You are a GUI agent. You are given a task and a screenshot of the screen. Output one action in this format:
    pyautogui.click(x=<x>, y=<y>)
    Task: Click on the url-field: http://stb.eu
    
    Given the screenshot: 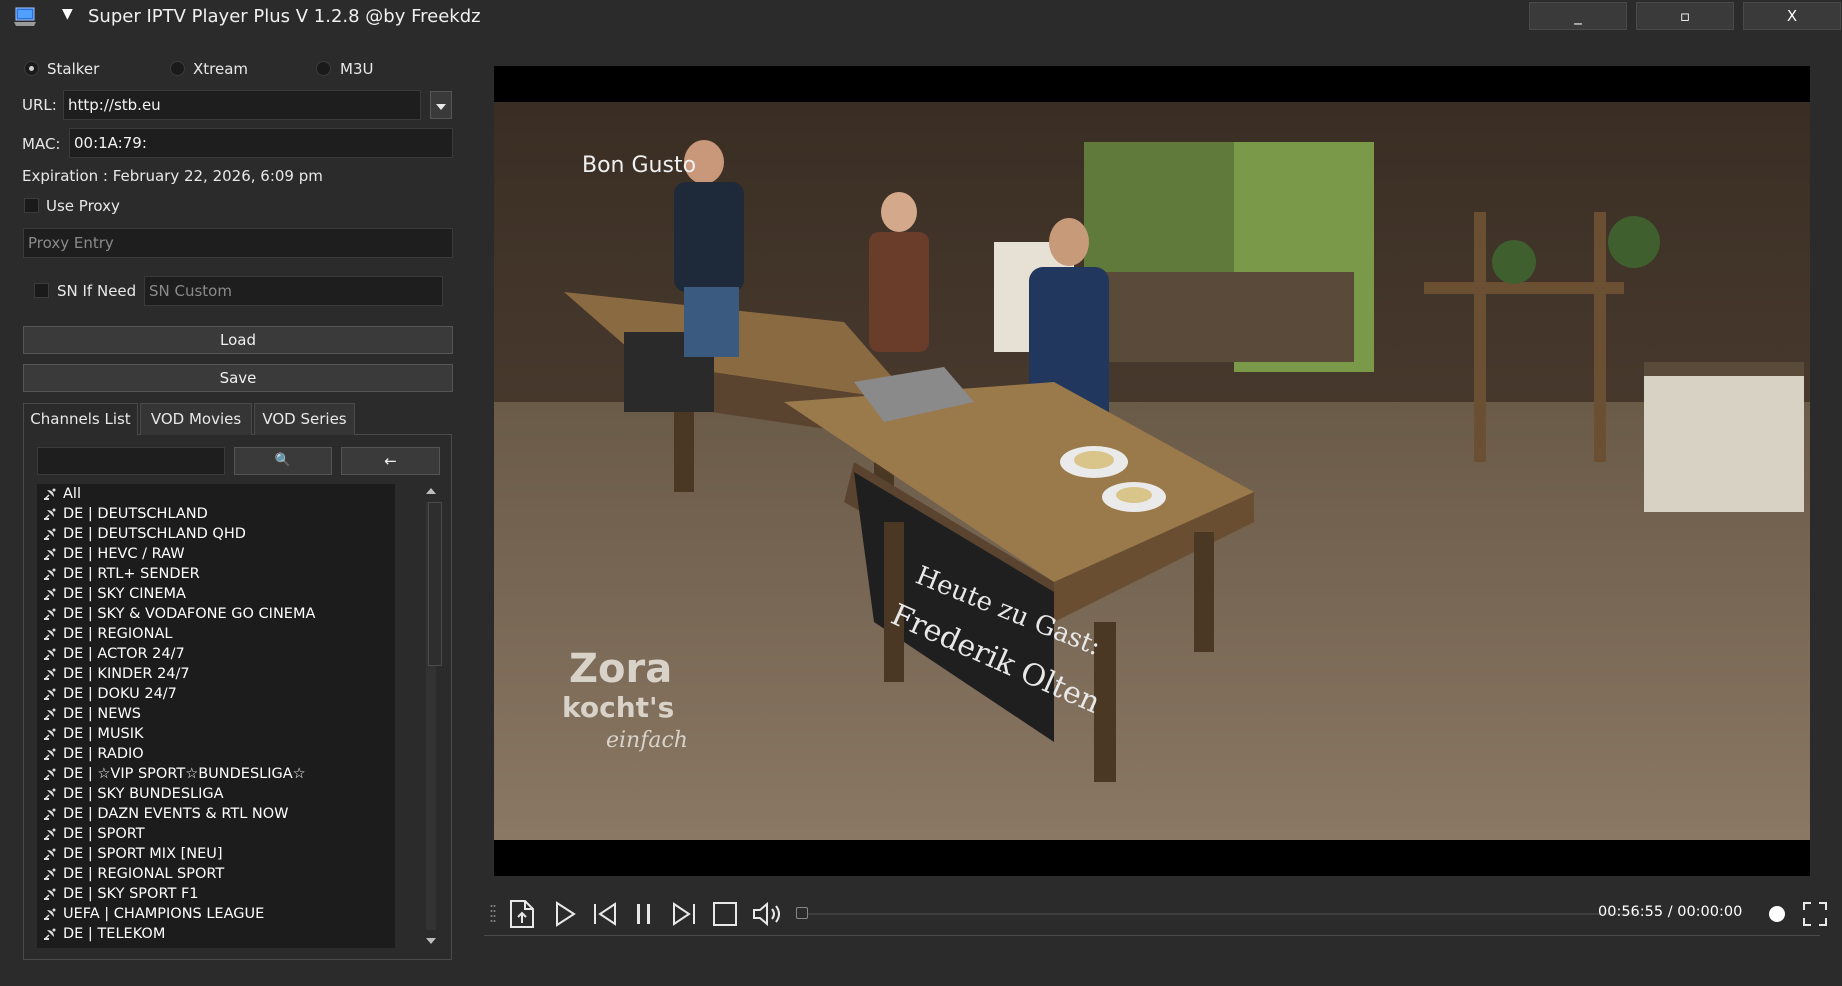 What is the action you would take?
    pyautogui.click(x=242, y=105)
    